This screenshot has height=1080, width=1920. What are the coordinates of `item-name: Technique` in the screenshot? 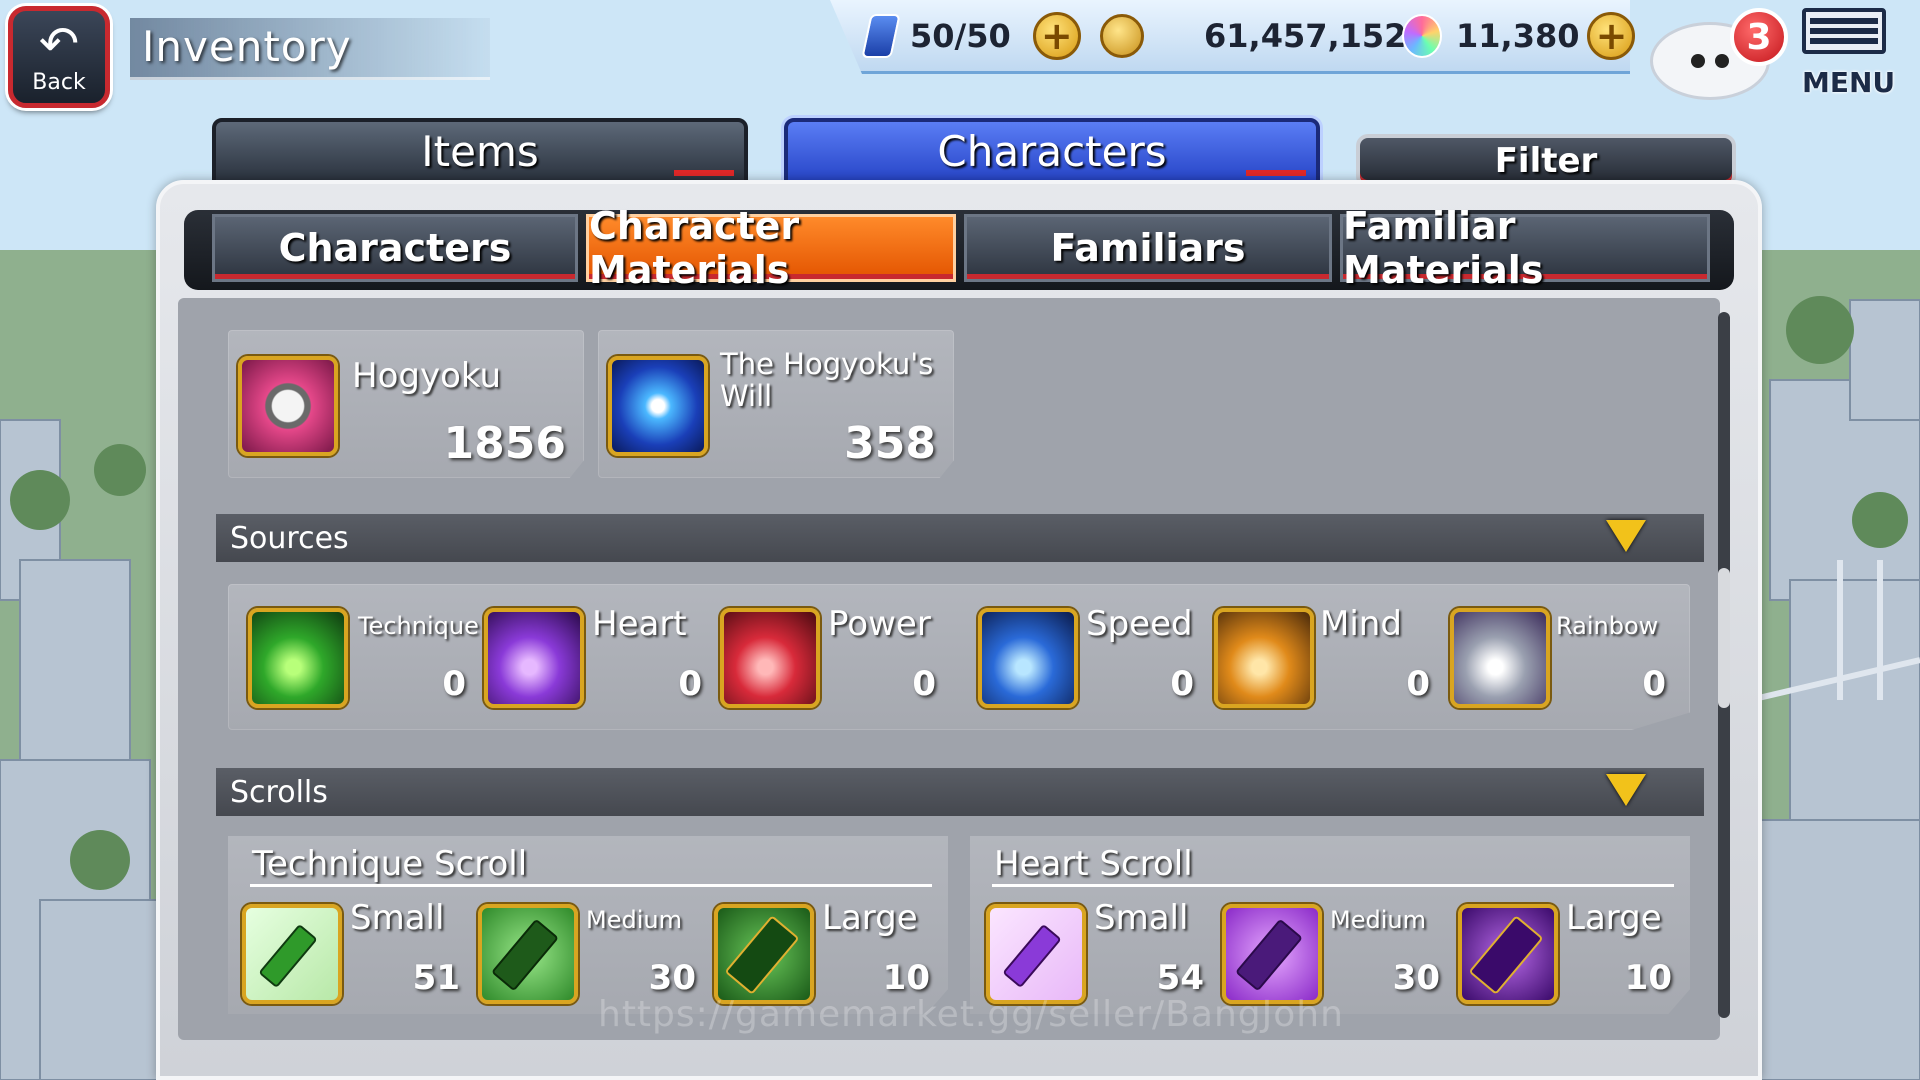 It's located at (418, 626).